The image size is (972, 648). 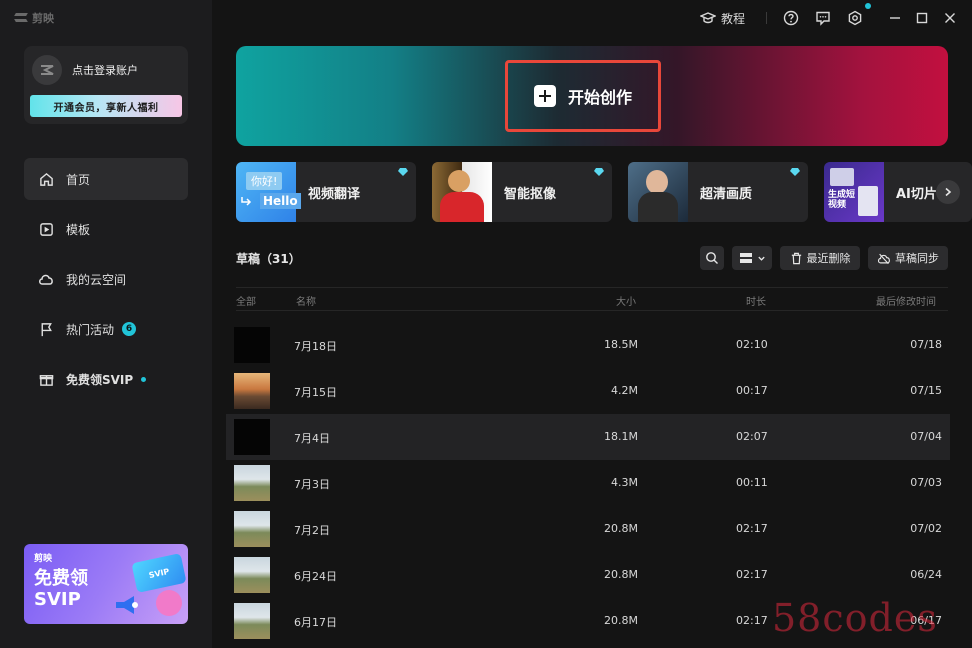 I want to click on chevron-right-icon, so click(x=948, y=192).